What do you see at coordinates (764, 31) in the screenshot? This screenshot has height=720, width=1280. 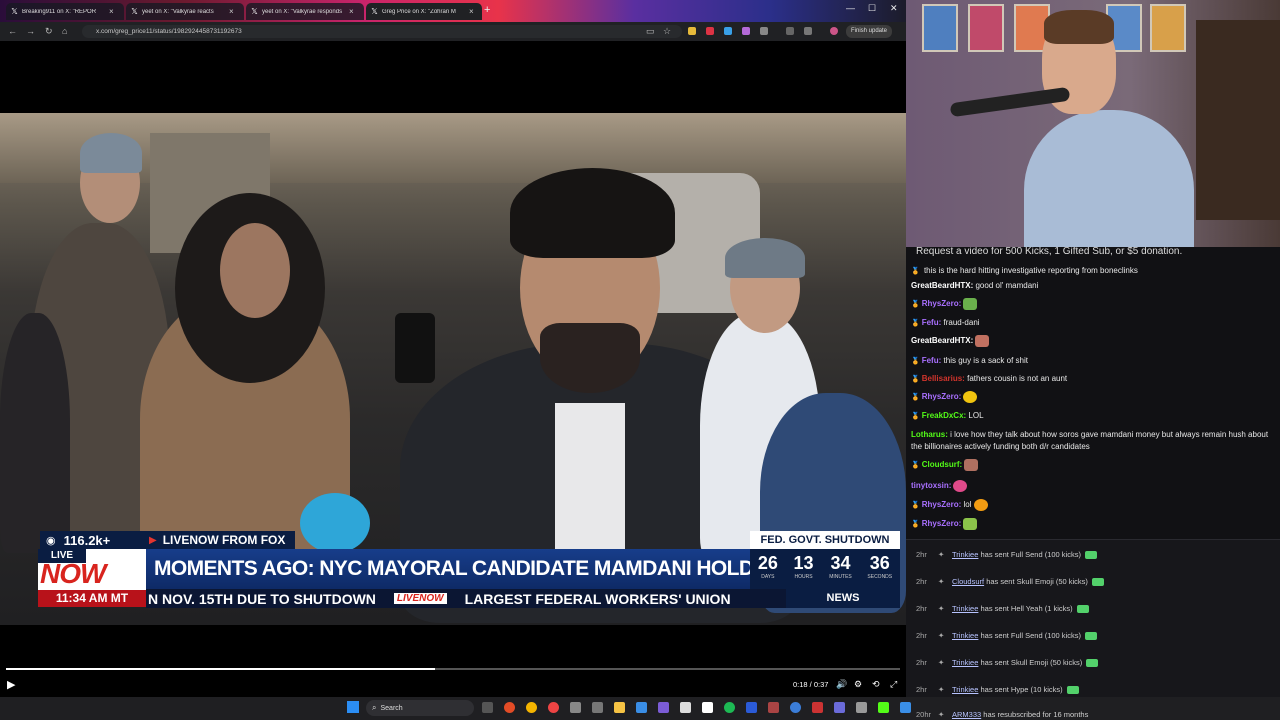 I see `extensions-puzzle-icon` at bounding box center [764, 31].